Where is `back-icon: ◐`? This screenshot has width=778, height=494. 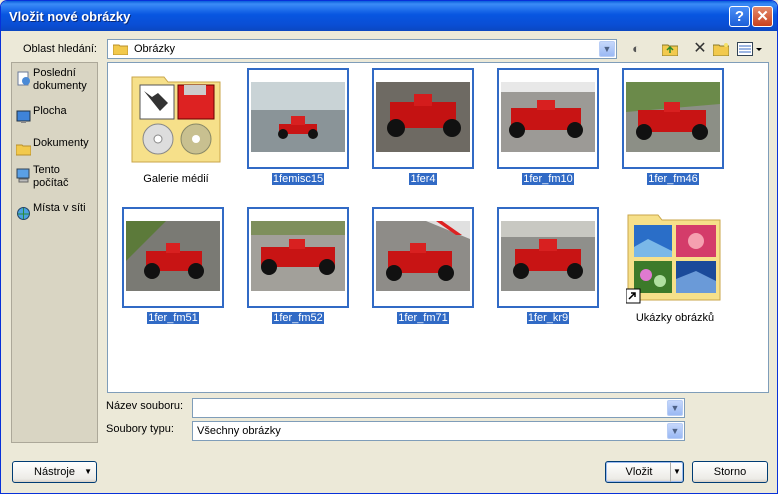 back-icon: ◐ is located at coordinates (636, 49).